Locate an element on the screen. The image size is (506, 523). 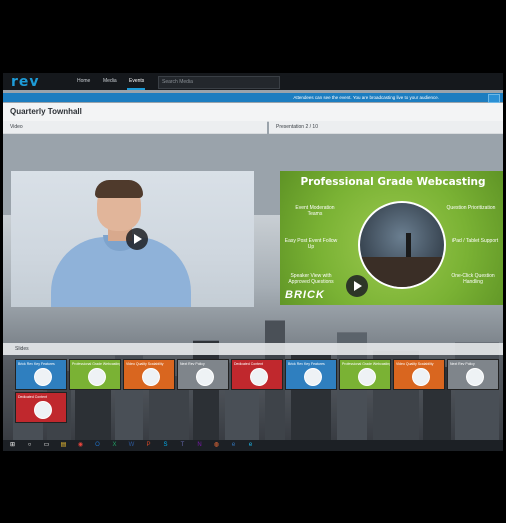
presentation-label: Presentation 2 / 10 is located at coordinates (297, 127).